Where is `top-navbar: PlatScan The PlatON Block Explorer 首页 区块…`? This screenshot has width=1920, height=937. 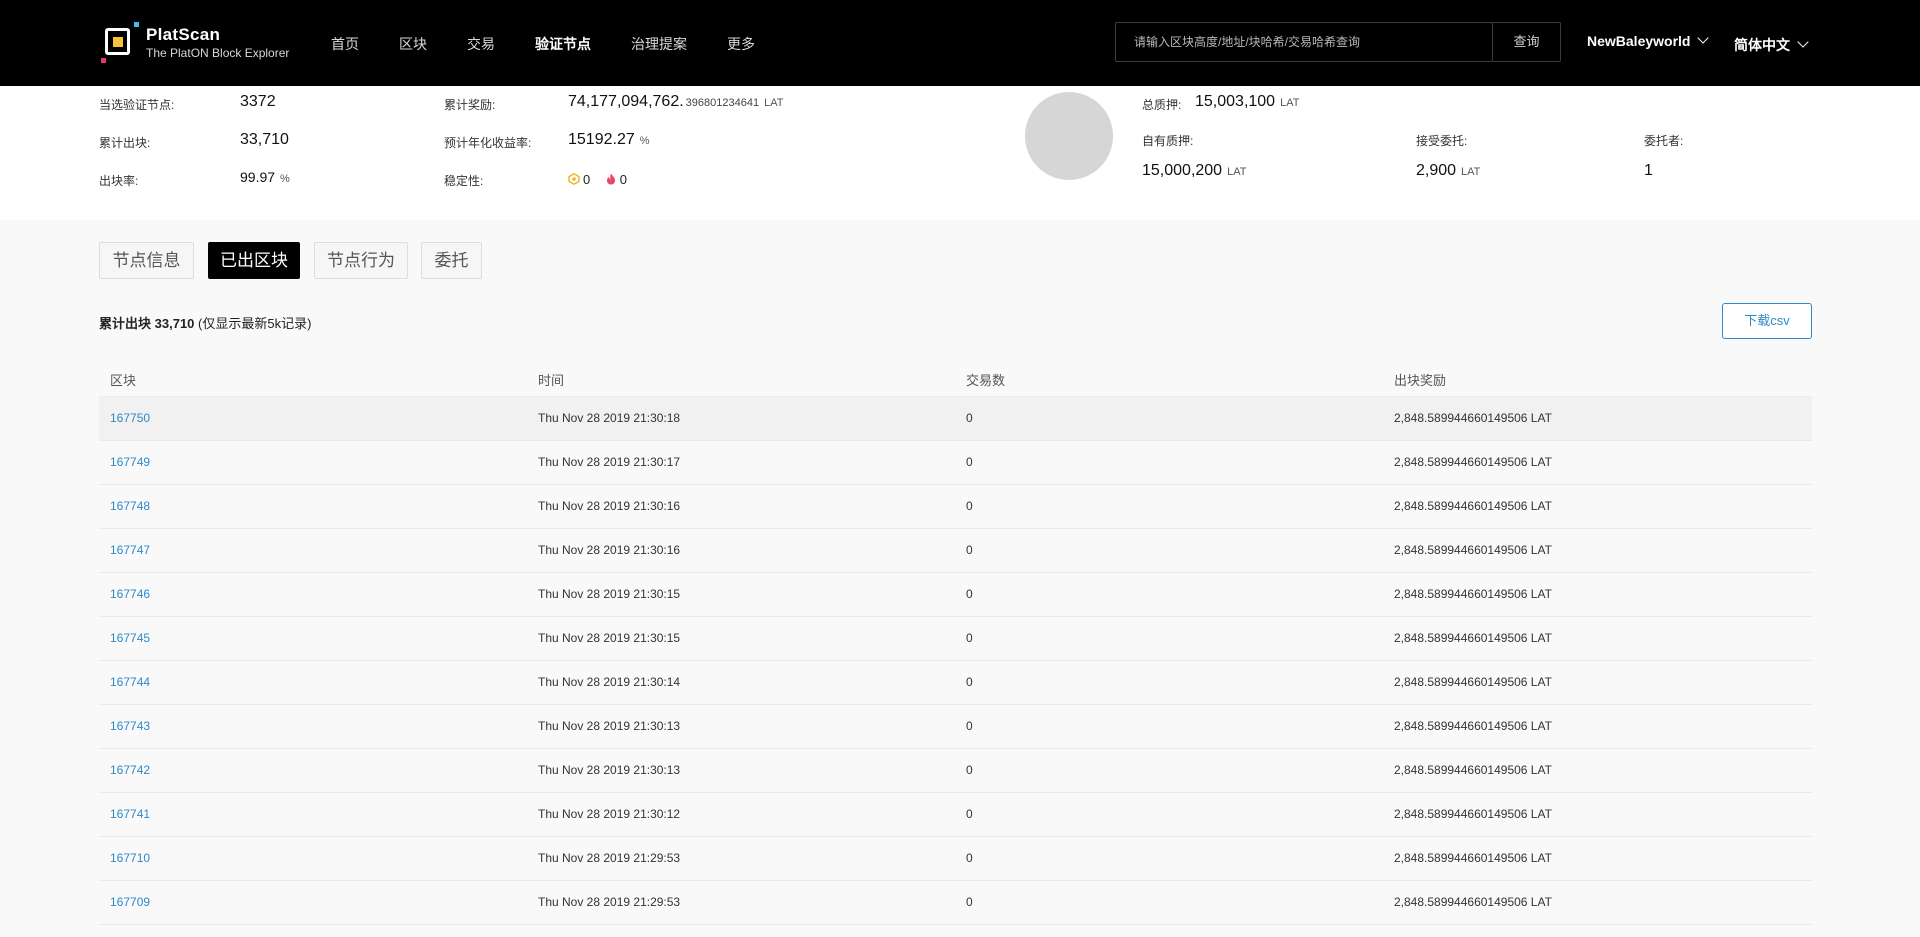
top-navbar: PlatScan The PlatON Block Explorer 首页 区块… is located at coordinates (960, 43).